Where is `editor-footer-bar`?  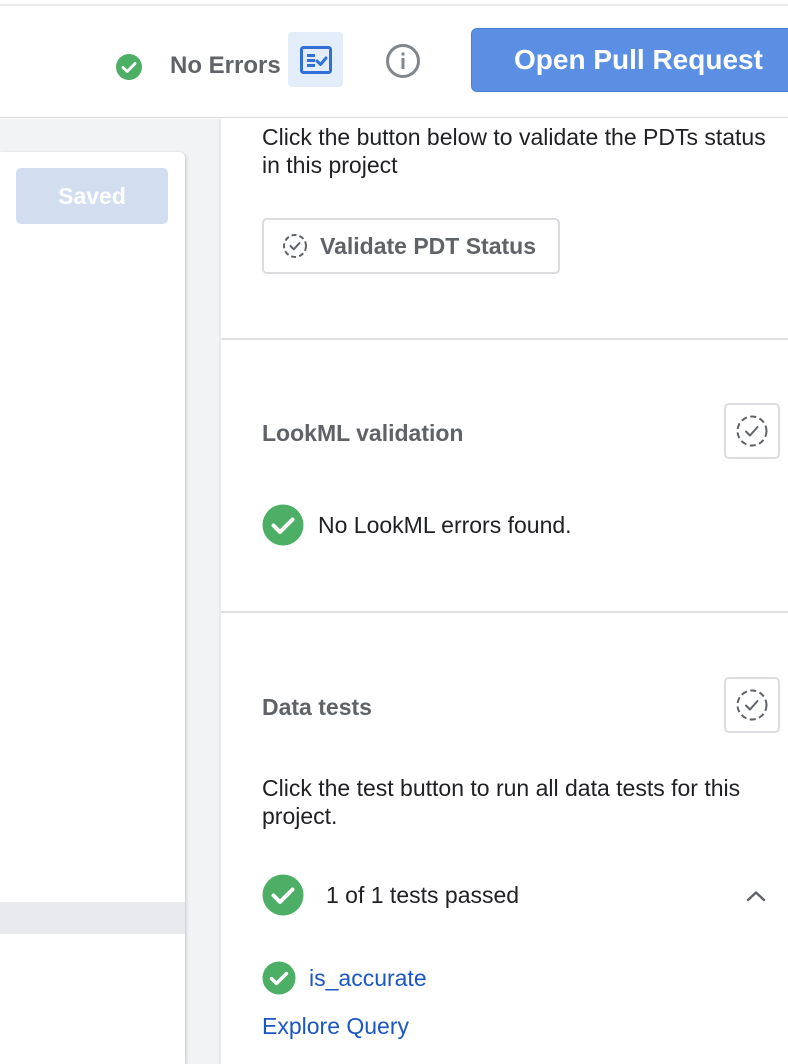 editor-footer-bar is located at coordinates (92, 918).